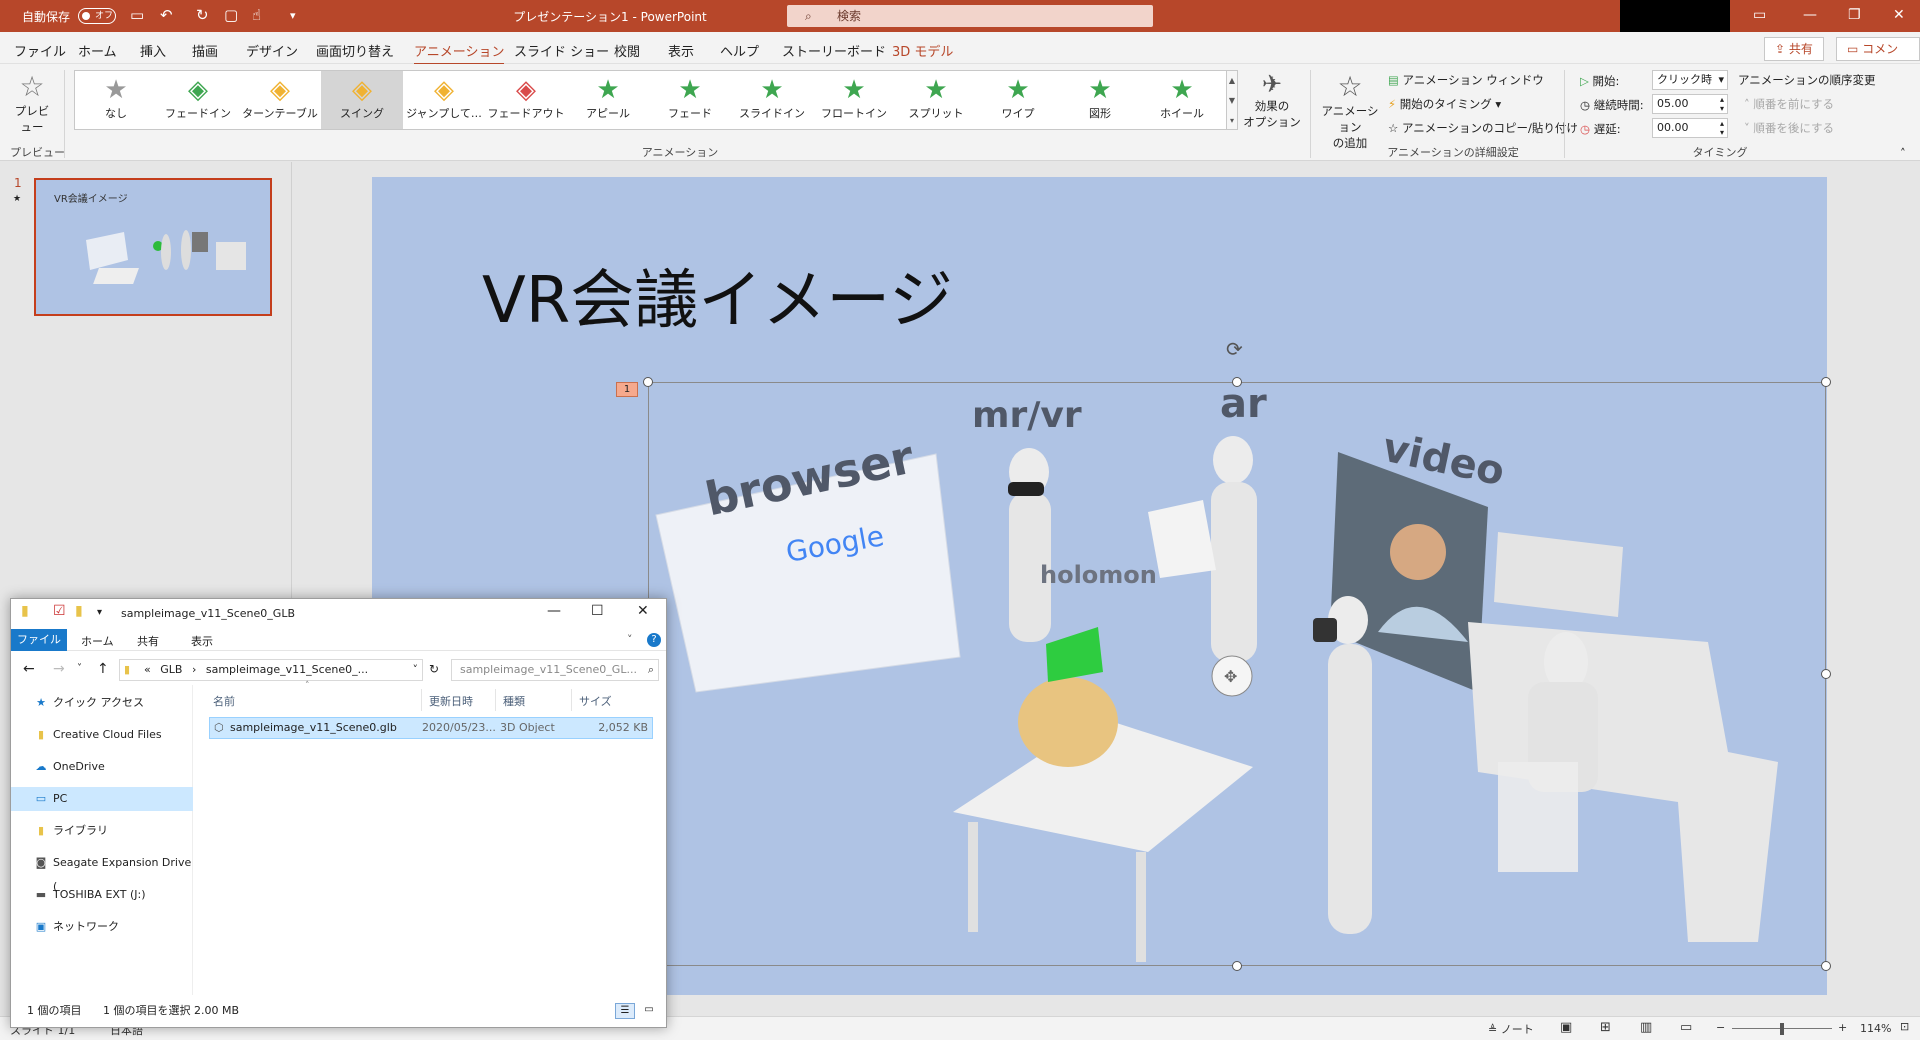 This screenshot has height=1040, width=1920. What do you see at coordinates (362, 100) in the screenshot?
I see `anim-swing: ◈ スイング` at bounding box center [362, 100].